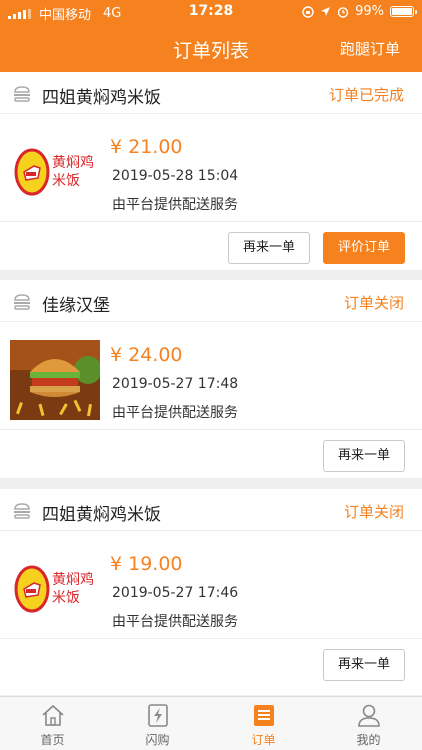 The image size is (422, 750). What do you see at coordinates (76, 303) in the screenshot?
I see `shop-name: 佳缘汉堡` at bounding box center [76, 303].